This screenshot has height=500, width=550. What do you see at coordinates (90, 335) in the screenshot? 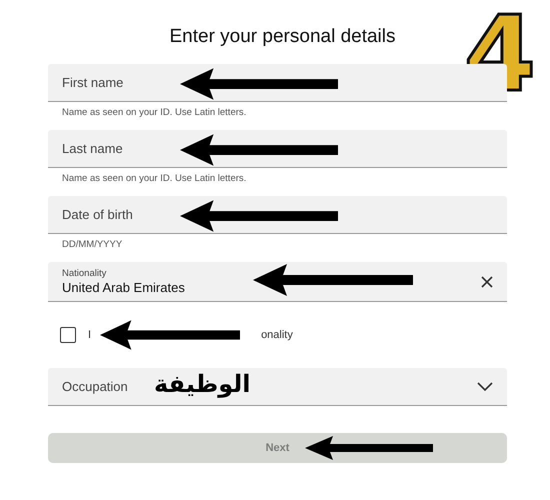
I see `checkbox-label: I` at bounding box center [90, 335].